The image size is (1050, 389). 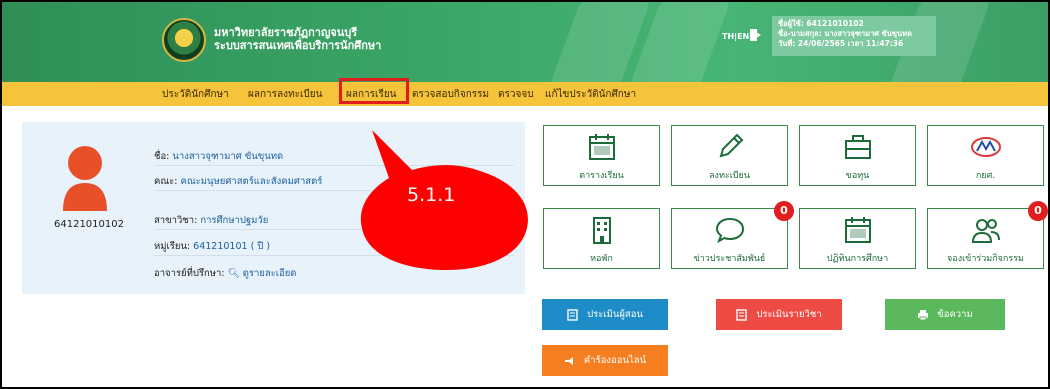 I want to click on system-name: ระบบสารสนเทศเพื่อบริการนักศึกษา, so click(x=298, y=45).